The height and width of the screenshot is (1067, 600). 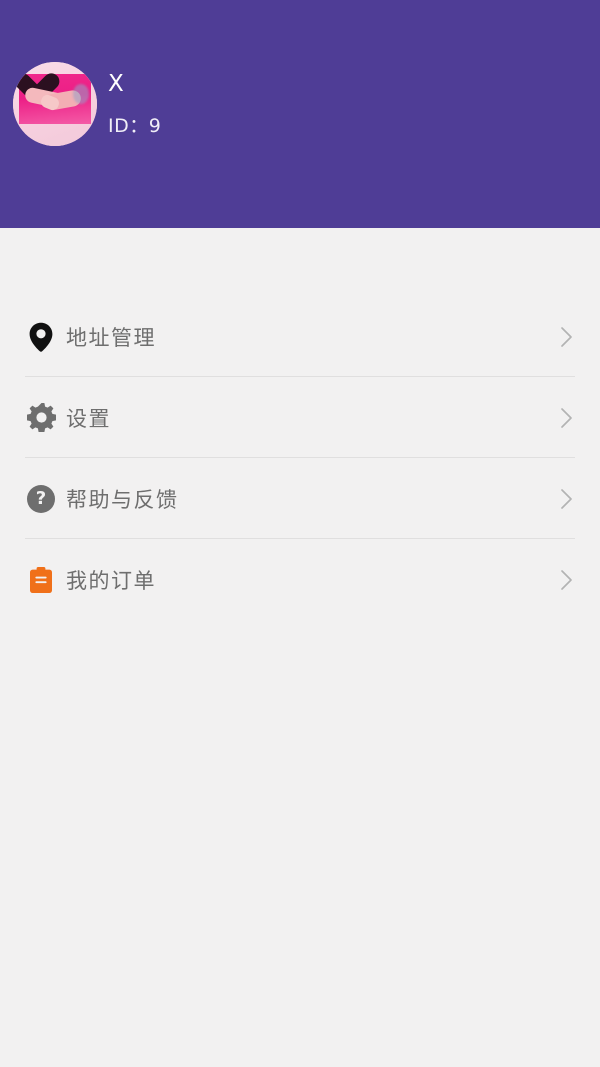 What do you see at coordinates (111, 337) in the screenshot?
I see `menu-item-label: 地址管理` at bounding box center [111, 337].